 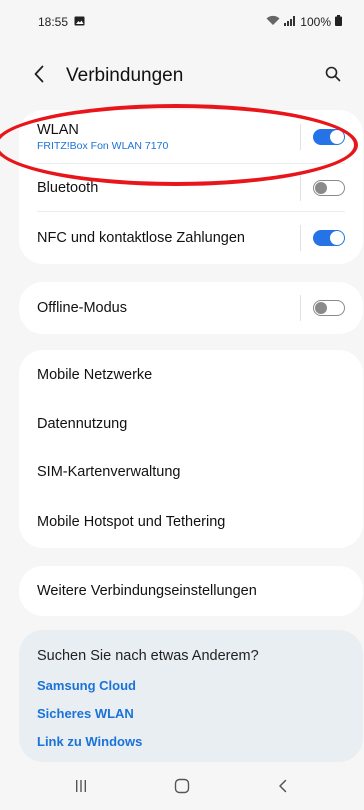 What do you see at coordinates (273, 22) in the screenshot?
I see `wifi-icon` at bounding box center [273, 22].